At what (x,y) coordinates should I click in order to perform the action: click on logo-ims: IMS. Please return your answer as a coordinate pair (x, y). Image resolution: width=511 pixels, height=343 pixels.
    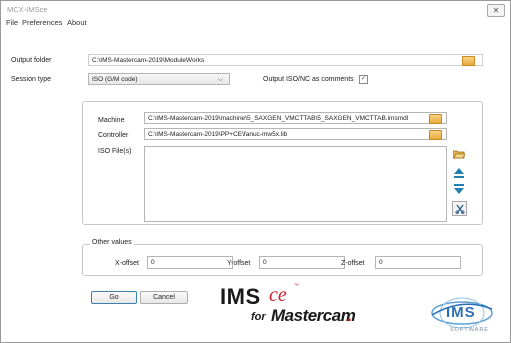
    Looking at the image, I should click on (240, 296).